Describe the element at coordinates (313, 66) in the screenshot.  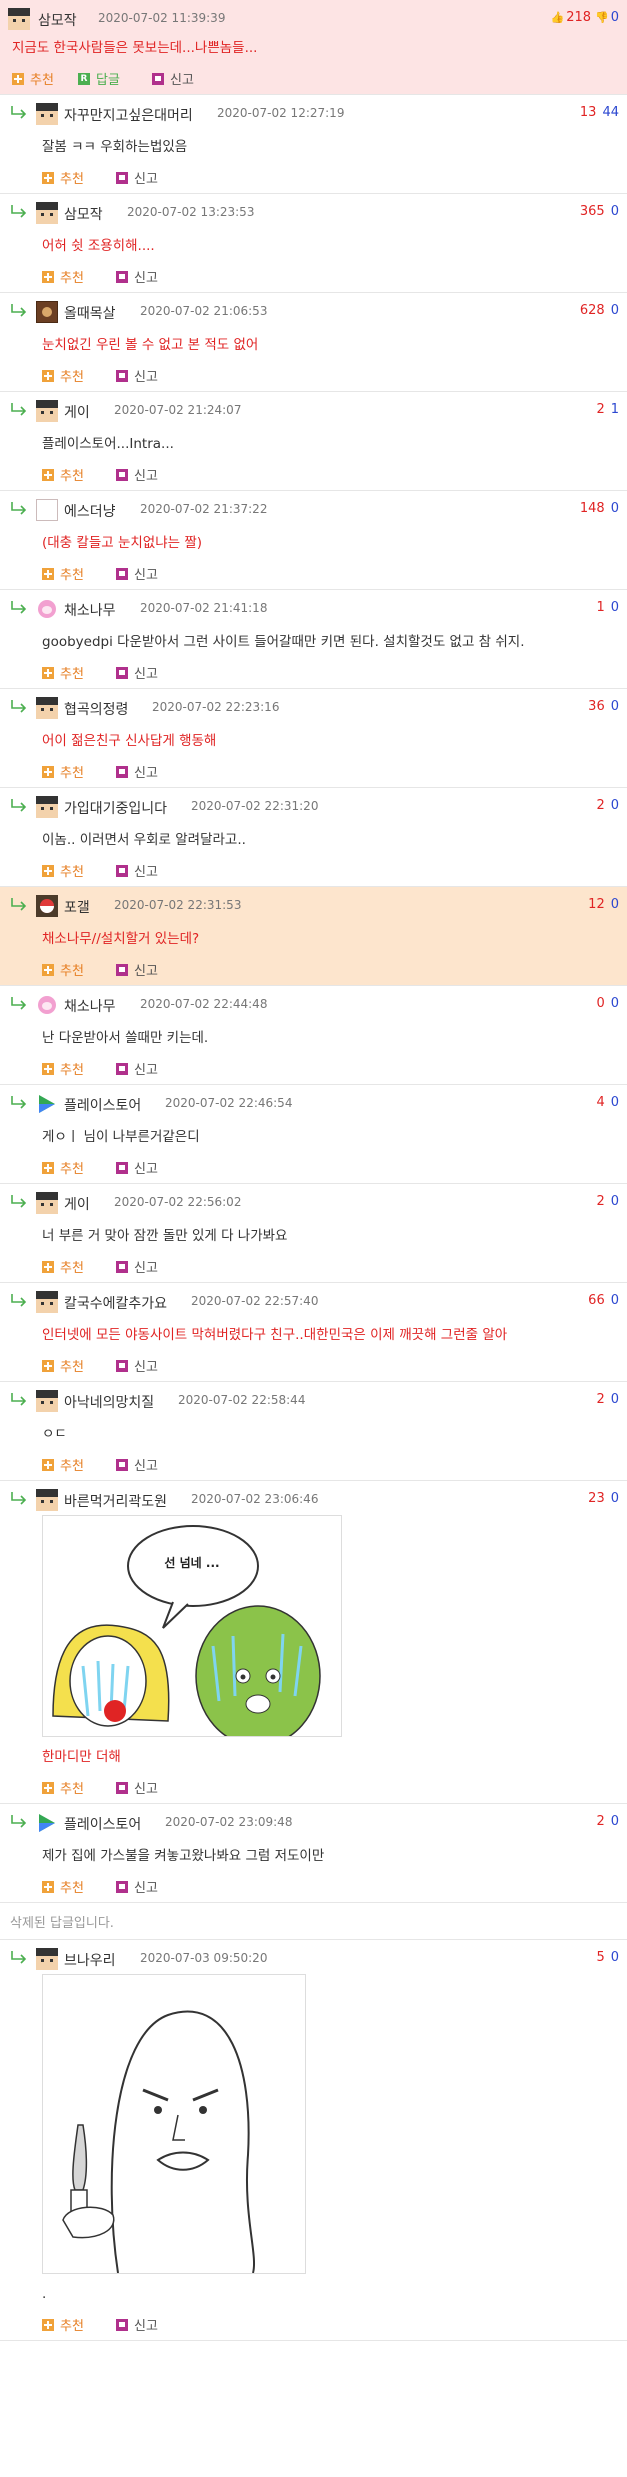
I see `post-body: 지금도 한국사람들은 못보는데...나쁜놈들... 추천 R 답글 신고` at that location.